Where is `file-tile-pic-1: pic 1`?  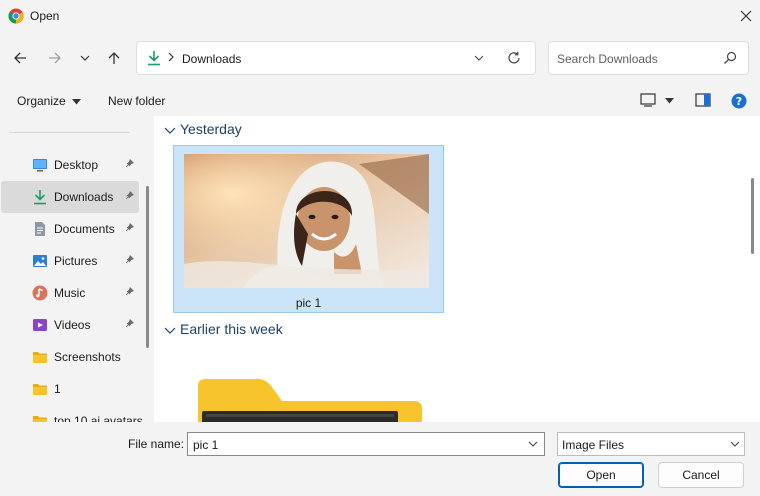
file-tile-pic-1: pic 1 is located at coordinates (308, 229).